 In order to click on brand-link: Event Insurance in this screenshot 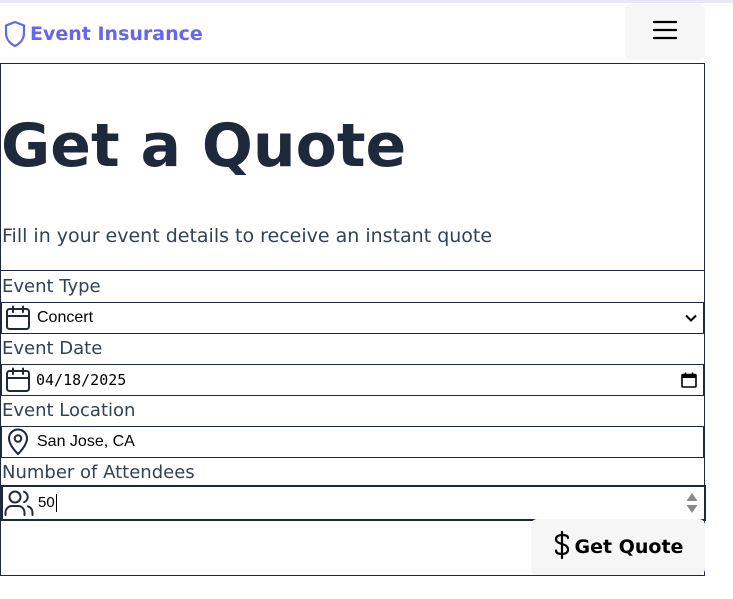, I will do `click(103, 34)`.